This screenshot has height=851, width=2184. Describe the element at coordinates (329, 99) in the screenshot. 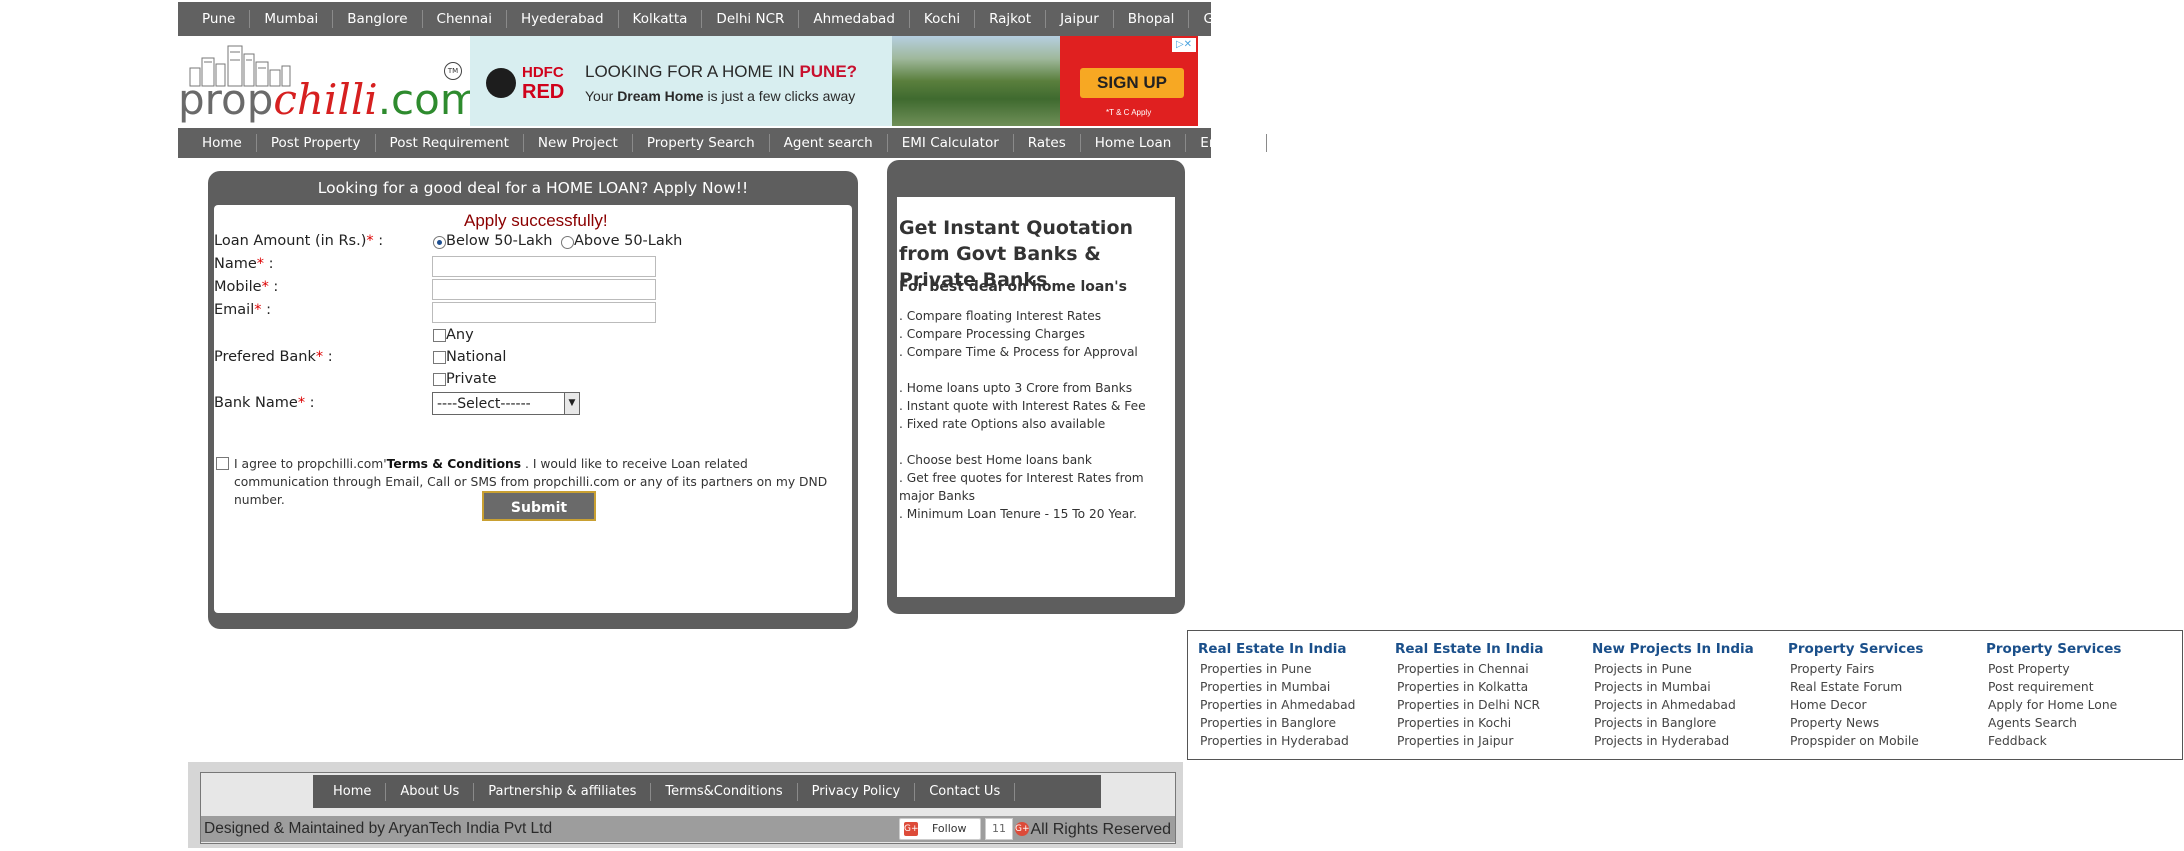

I see `logo-wordmark: propchilli.com` at that location.